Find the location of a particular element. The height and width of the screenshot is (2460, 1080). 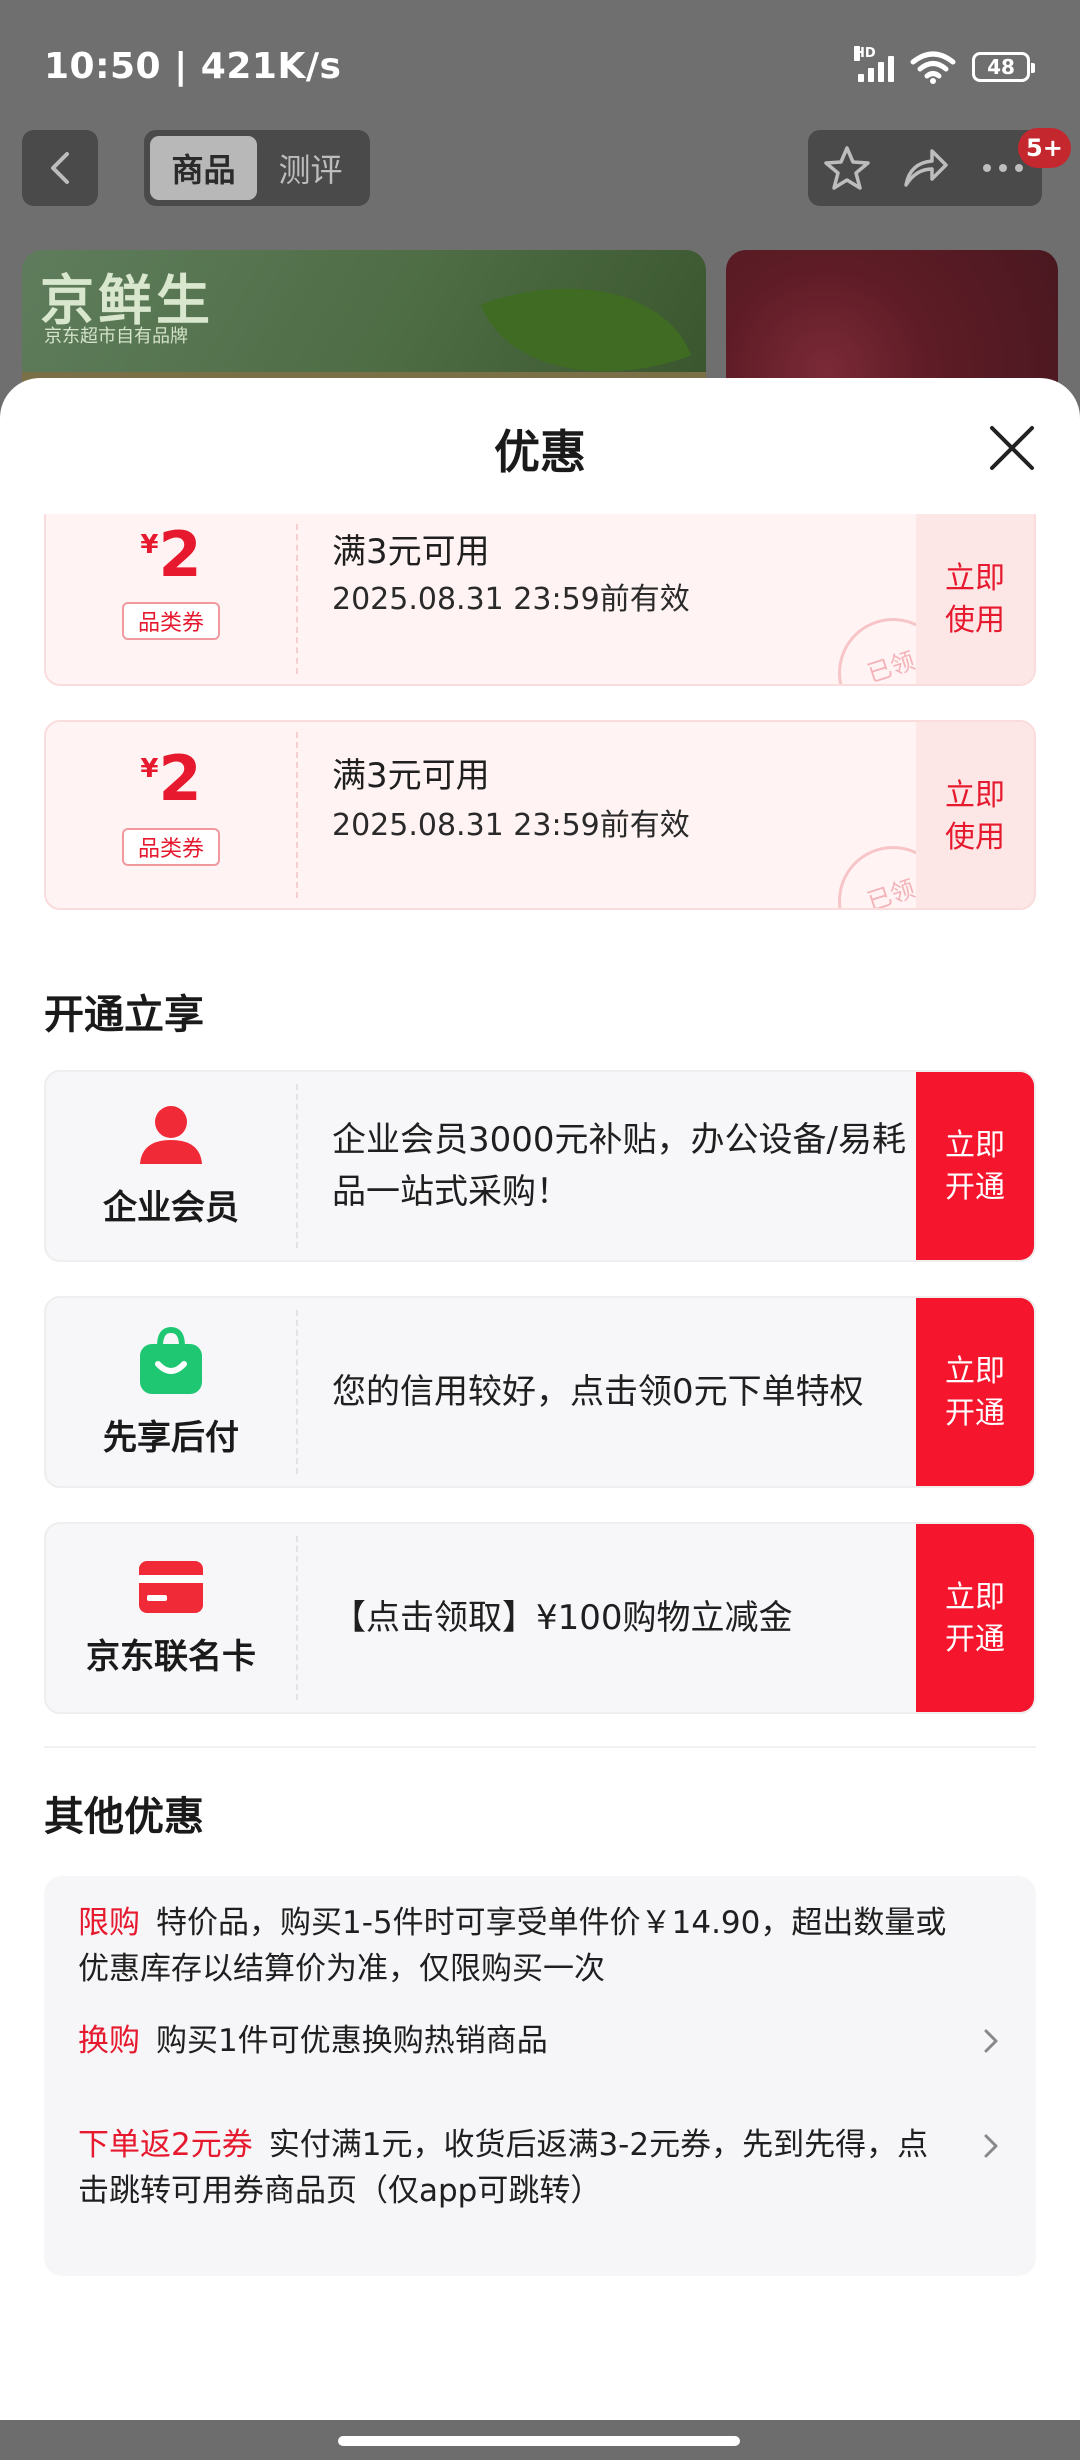

offer-label: 下单返2元券 is located at coordinates (165, 2145).